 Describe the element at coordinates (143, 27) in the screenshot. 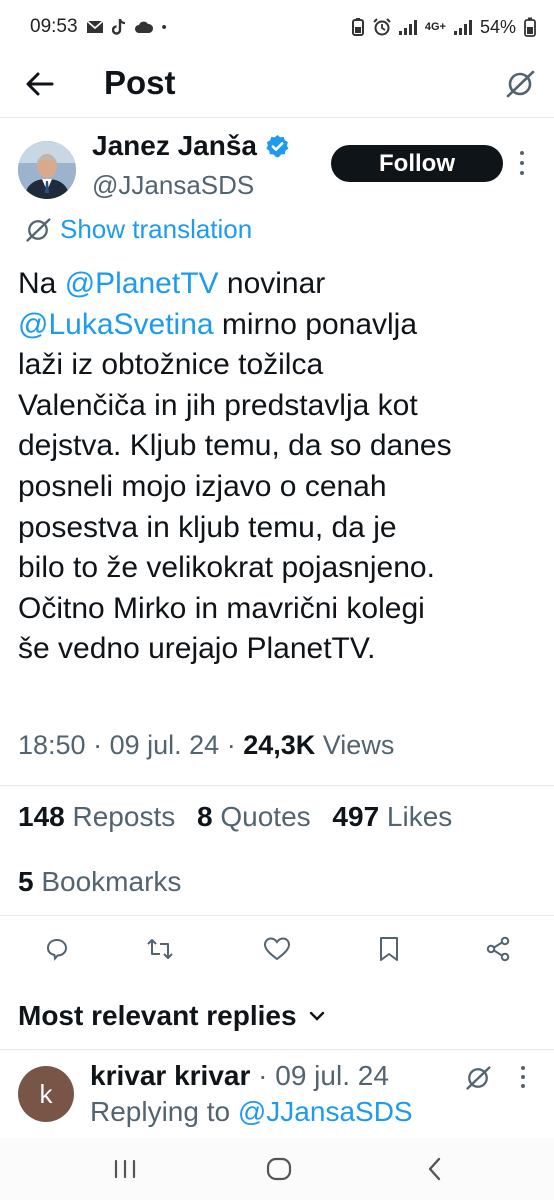

I see `cloud-icon` at that location.